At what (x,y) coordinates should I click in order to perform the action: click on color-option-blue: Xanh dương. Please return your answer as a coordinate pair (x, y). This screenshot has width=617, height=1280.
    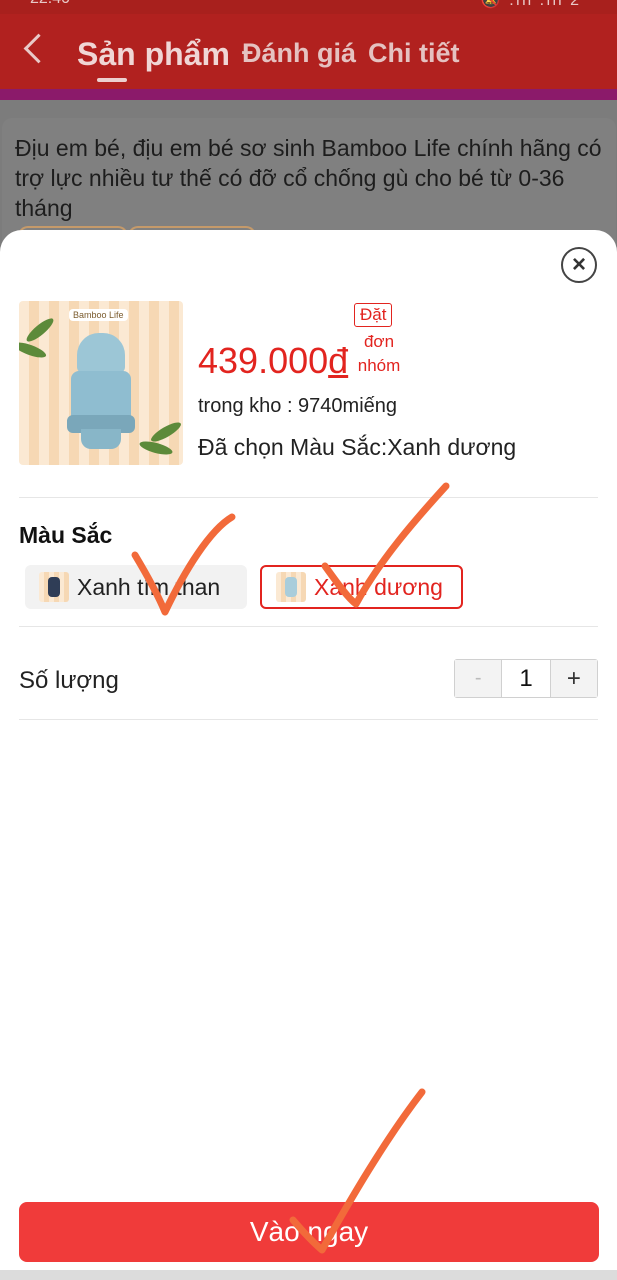
    Looking at the image, I should click on (361, 587).